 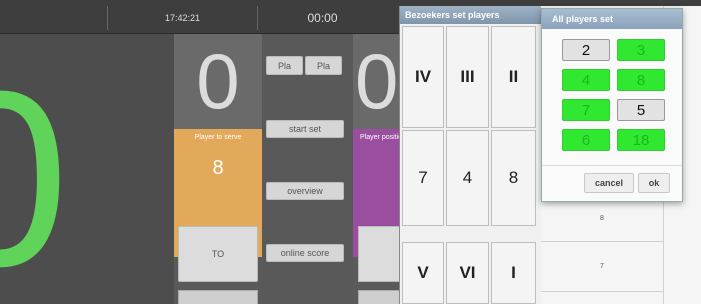 What do you see at coordinates (284, 65) in the screenshot?
I see `pla-left-button: Pla` at bounding box center [284, 65].